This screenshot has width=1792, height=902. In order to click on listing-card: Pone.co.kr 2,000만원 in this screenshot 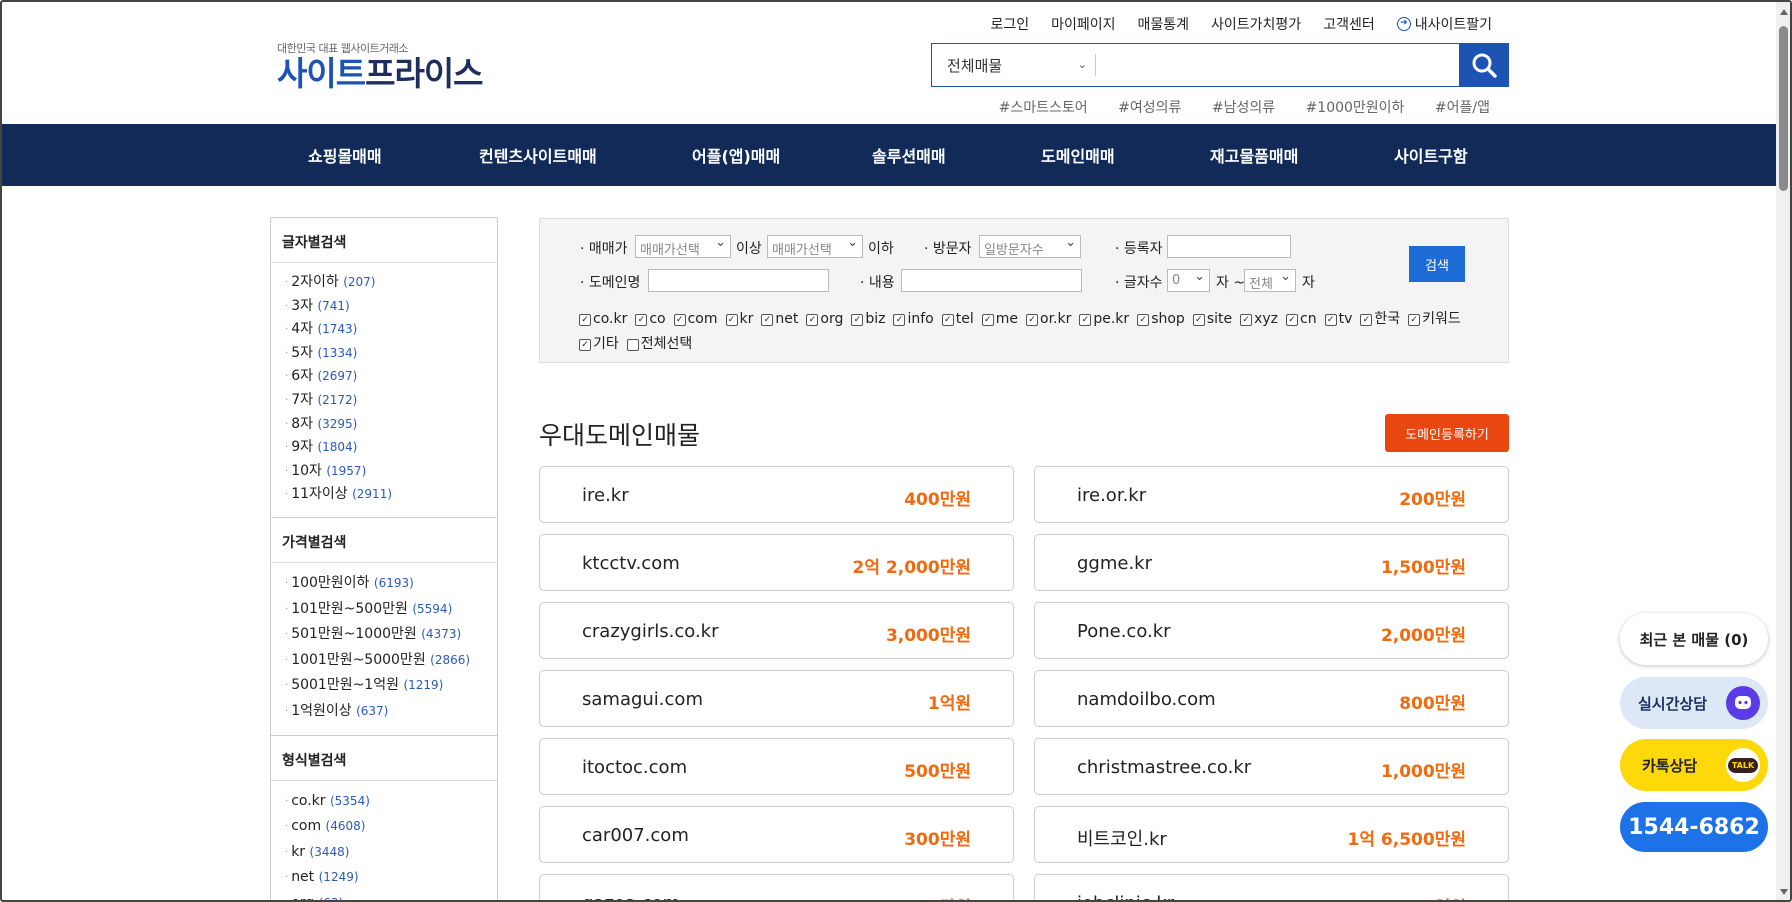, I will do `click(1271, 630)`.